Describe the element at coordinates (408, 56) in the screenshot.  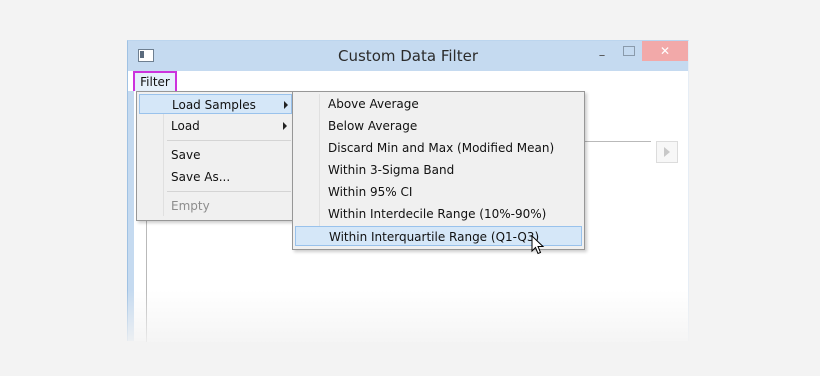
I see `title-bar: Custom Data Filter – ✕` at that location.